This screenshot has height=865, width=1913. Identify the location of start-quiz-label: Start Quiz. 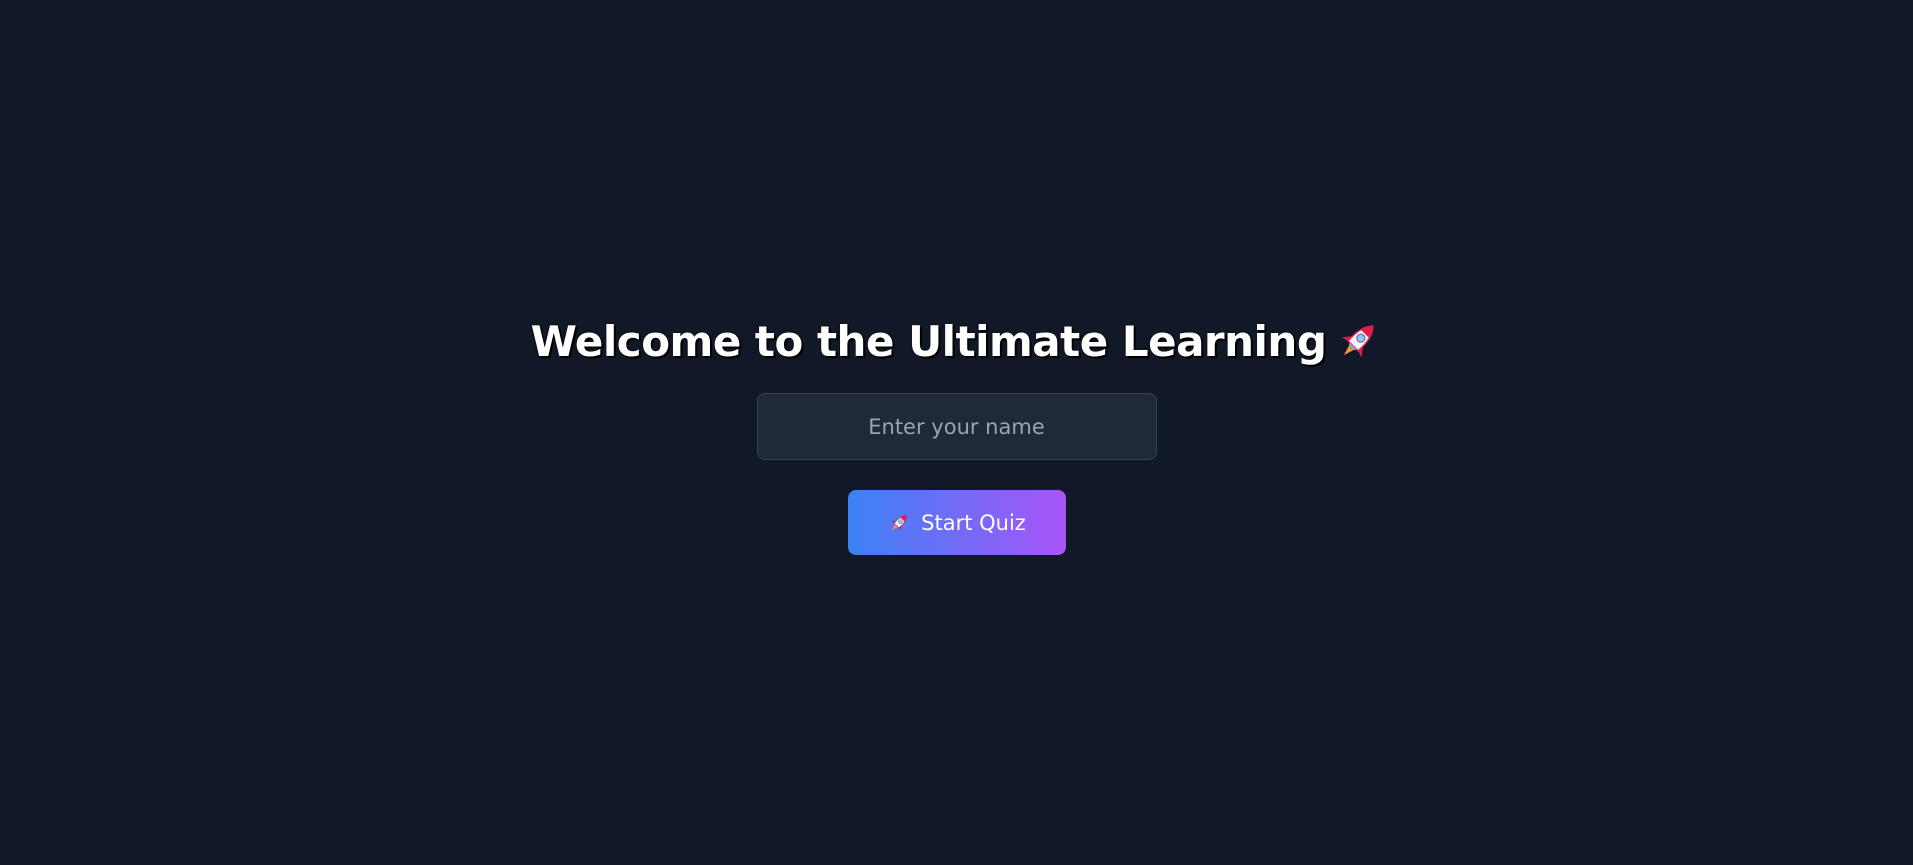
(973, 522).